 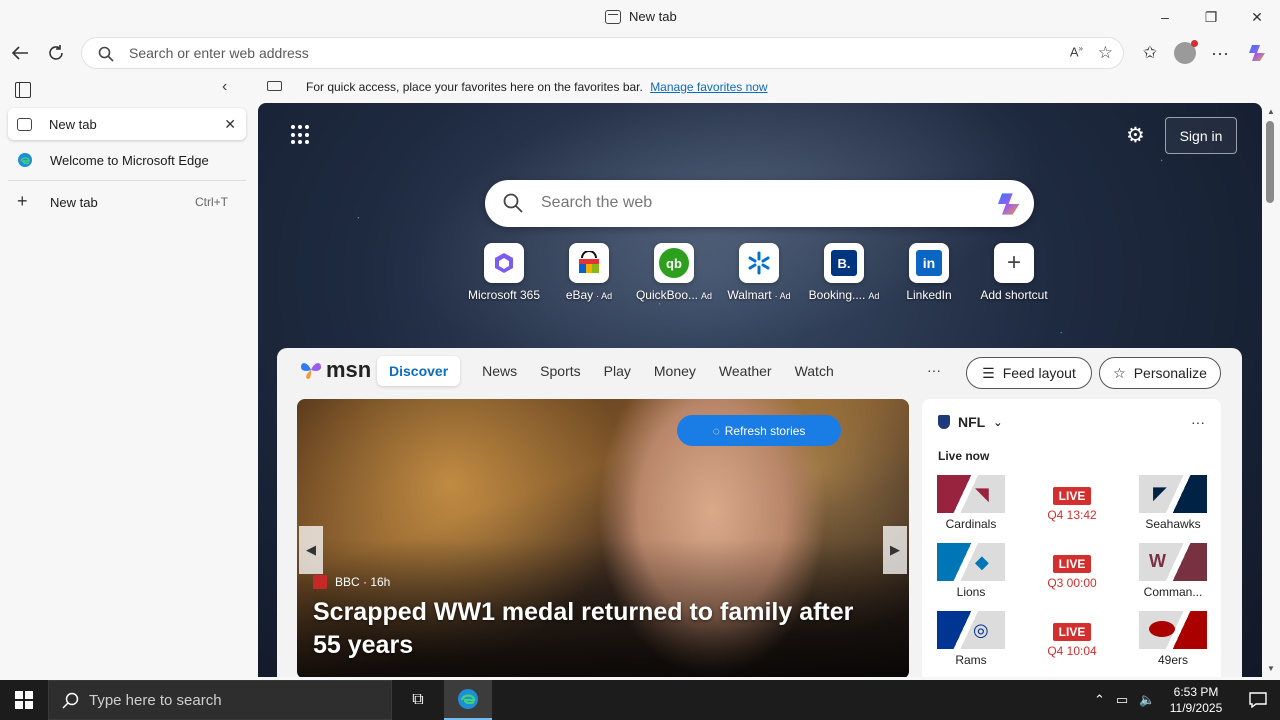 I want to click on minimize-button: –, so click(x=1165, y=17).